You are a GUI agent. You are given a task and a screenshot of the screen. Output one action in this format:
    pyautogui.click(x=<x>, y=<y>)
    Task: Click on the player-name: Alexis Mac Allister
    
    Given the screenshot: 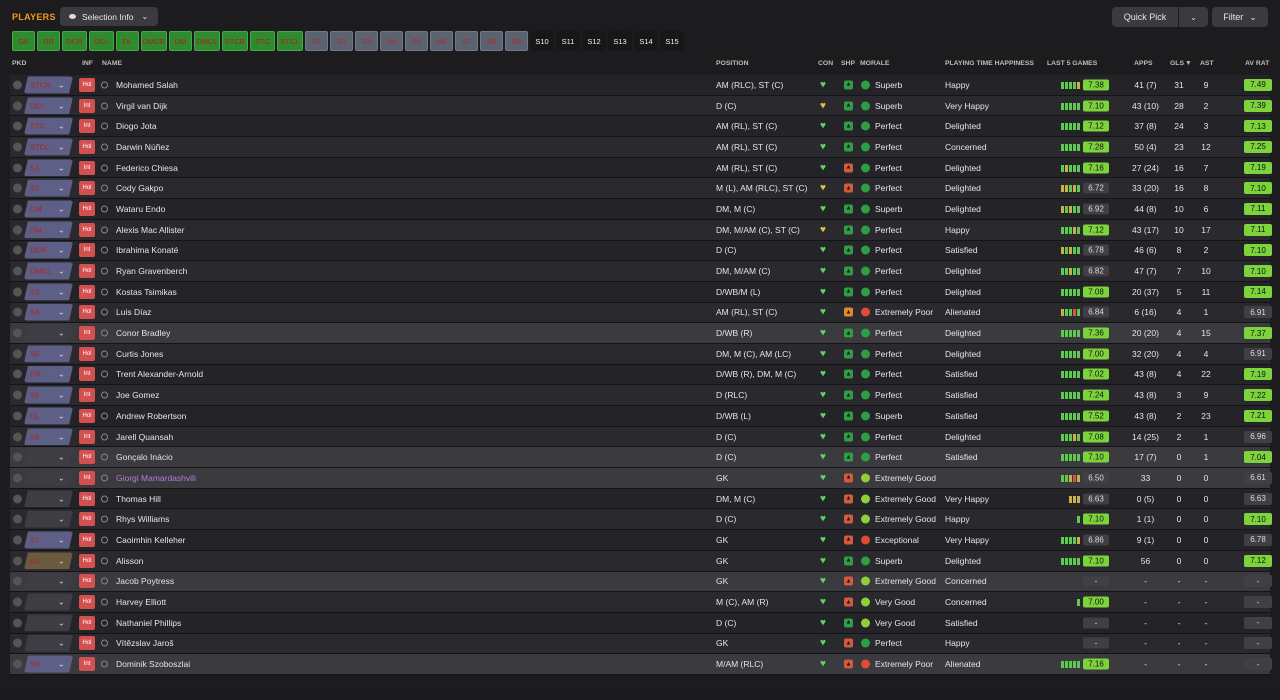 What is the action you would take?
    pyautogui.click(x=150, y=230)
    